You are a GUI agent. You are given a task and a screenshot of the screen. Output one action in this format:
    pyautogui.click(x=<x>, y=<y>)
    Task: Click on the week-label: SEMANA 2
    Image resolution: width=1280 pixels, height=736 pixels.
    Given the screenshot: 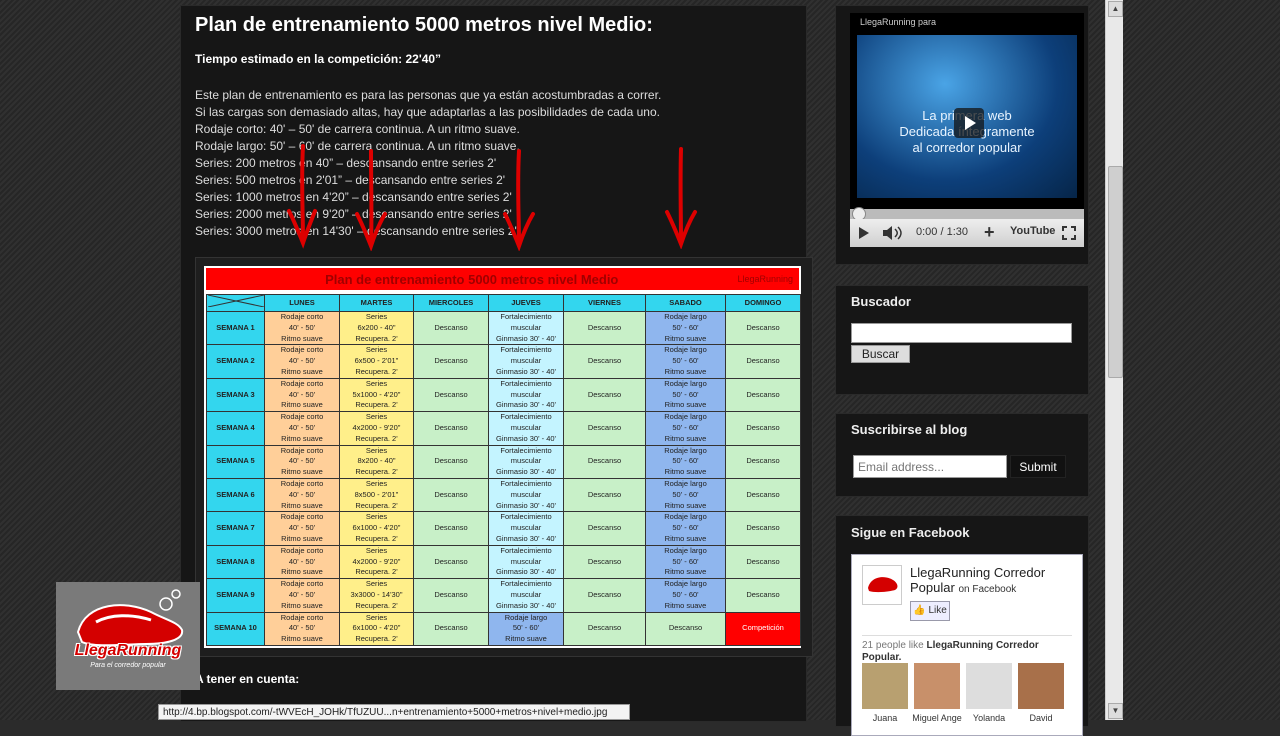 What is the action you would take?
    pyautogui.click(x=235, y=361)
    